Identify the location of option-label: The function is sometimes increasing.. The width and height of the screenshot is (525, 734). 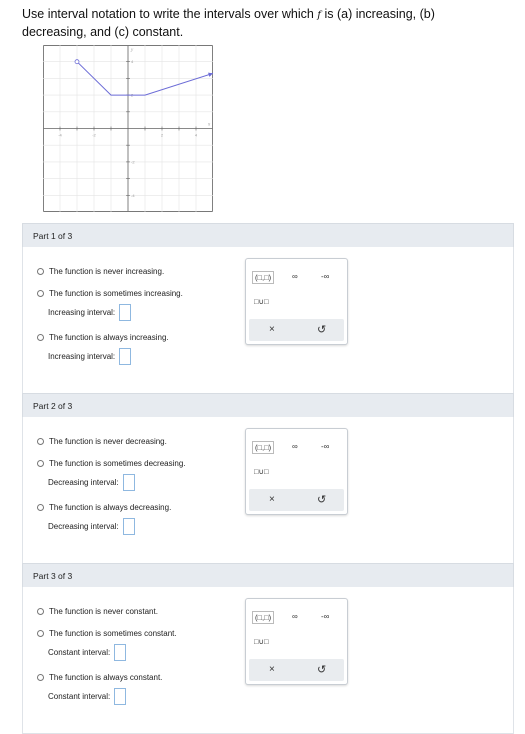
(116, 293).